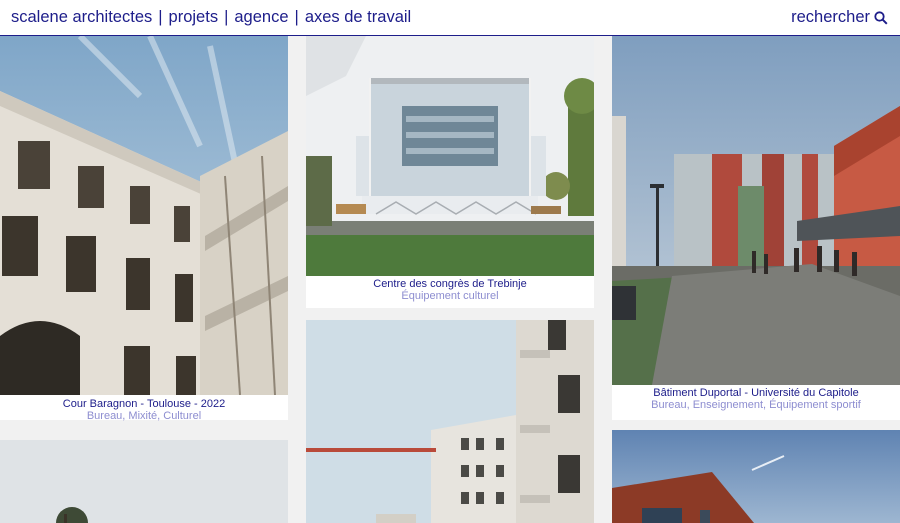 The image size is (900, 523). I want to click on search-icon, so click(881, 17).